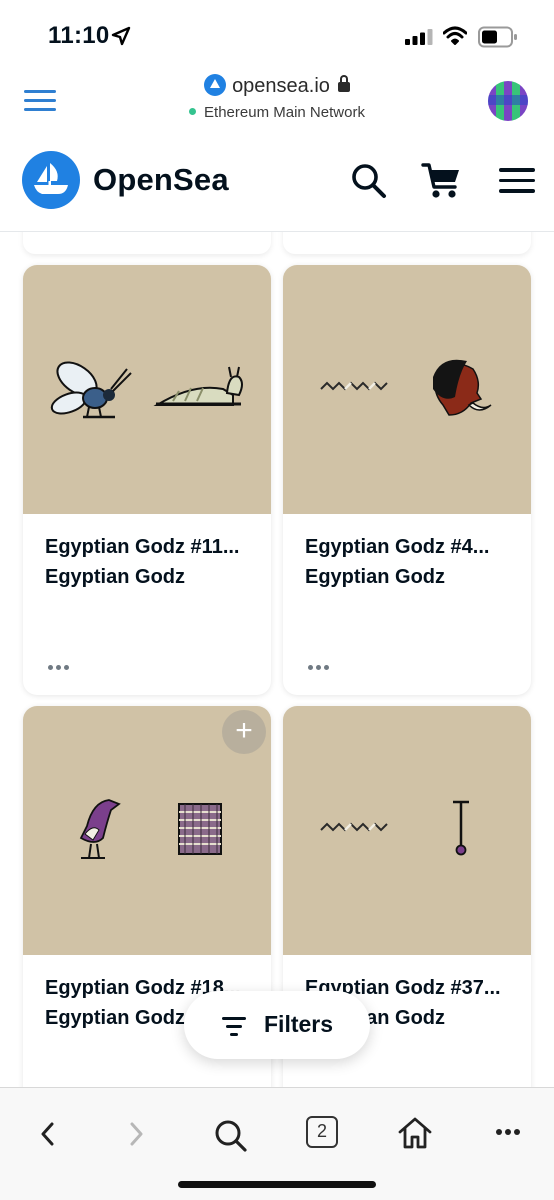 This screenshot has width=554, height=1200. What do you see at coordinates (244, 732) in the screenshot?
I see `plus-icon: +` at bounding box center [244, 732].